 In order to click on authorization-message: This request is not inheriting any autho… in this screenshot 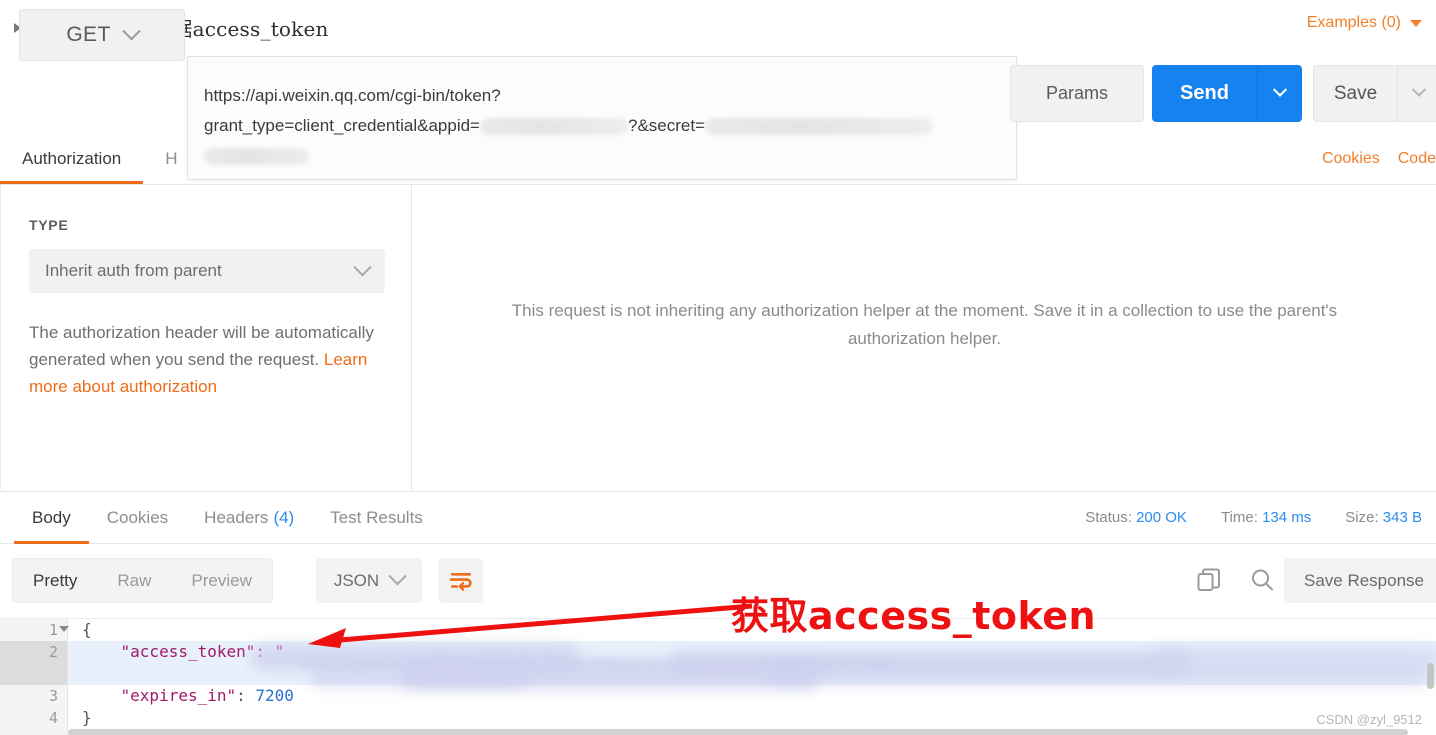, I will do `click(924, 324)`.